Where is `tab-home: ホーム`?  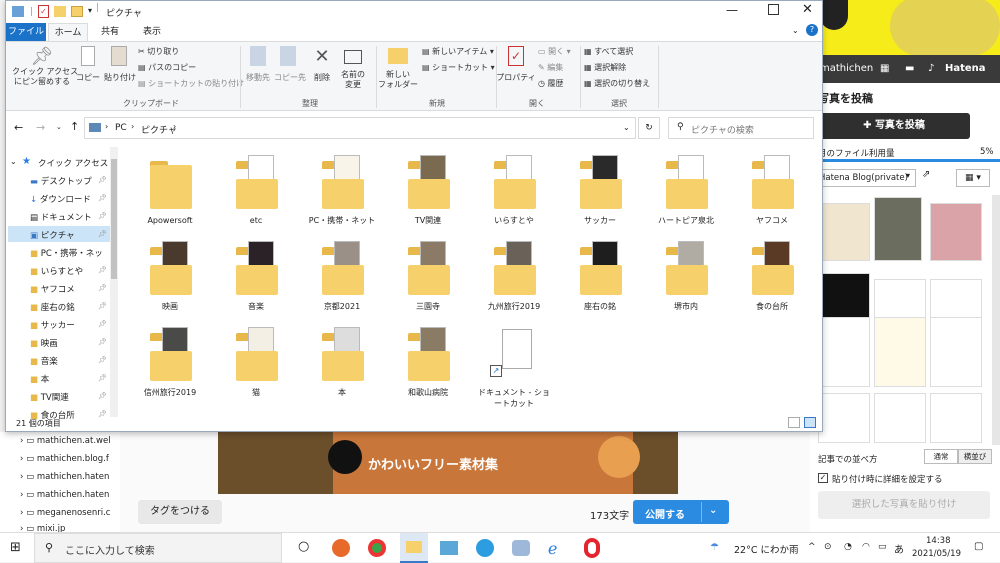
tab-home: ホーム is located at coordinates (68, 32).